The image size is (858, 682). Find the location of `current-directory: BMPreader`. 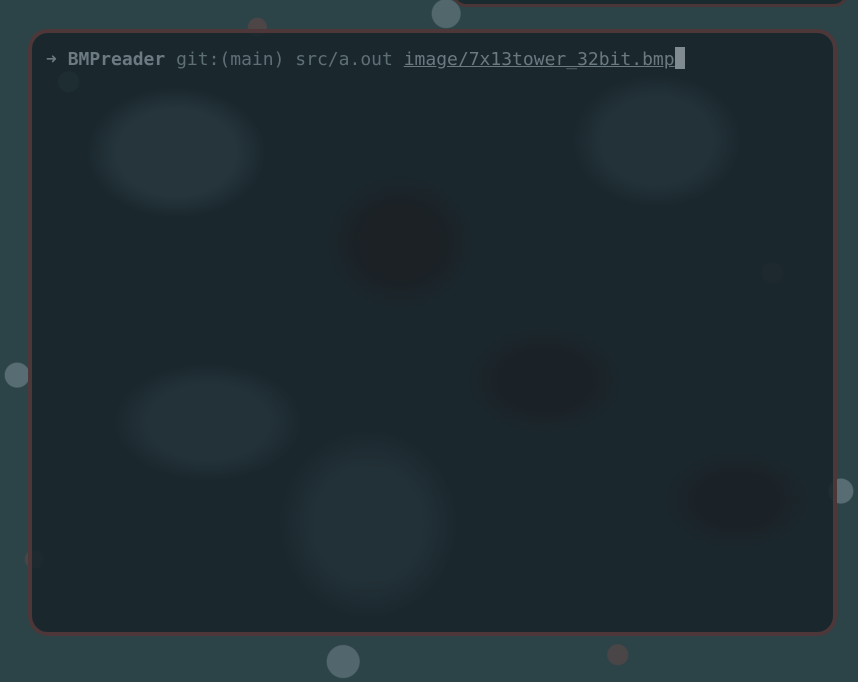

current-directory: BMPreader is located at coordinates (116, 59).